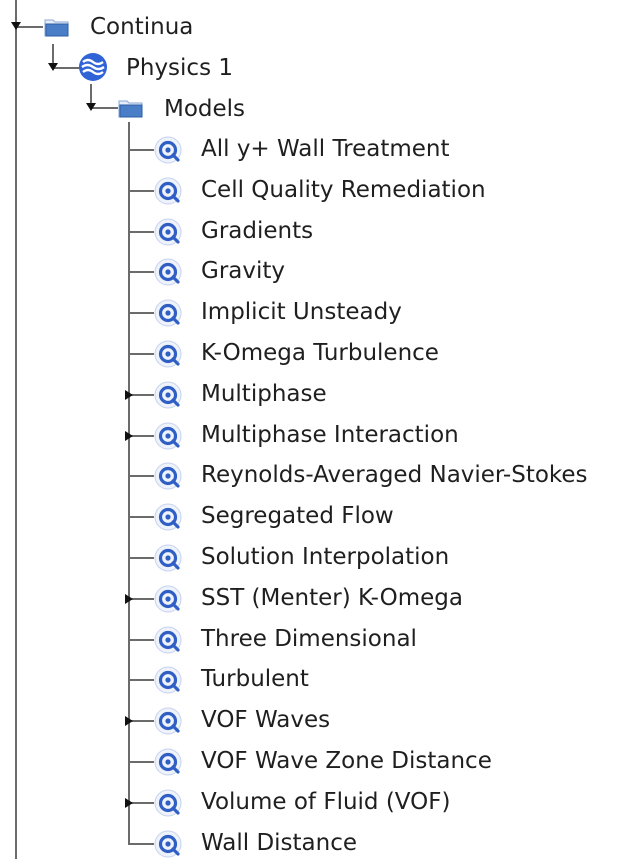 The width and height of the screenshot is (625, 859). What do you see at coordinates (243, 271) in the screenshot?
I see `tree-node-model: Gravity` at bounding box center [243, 271].